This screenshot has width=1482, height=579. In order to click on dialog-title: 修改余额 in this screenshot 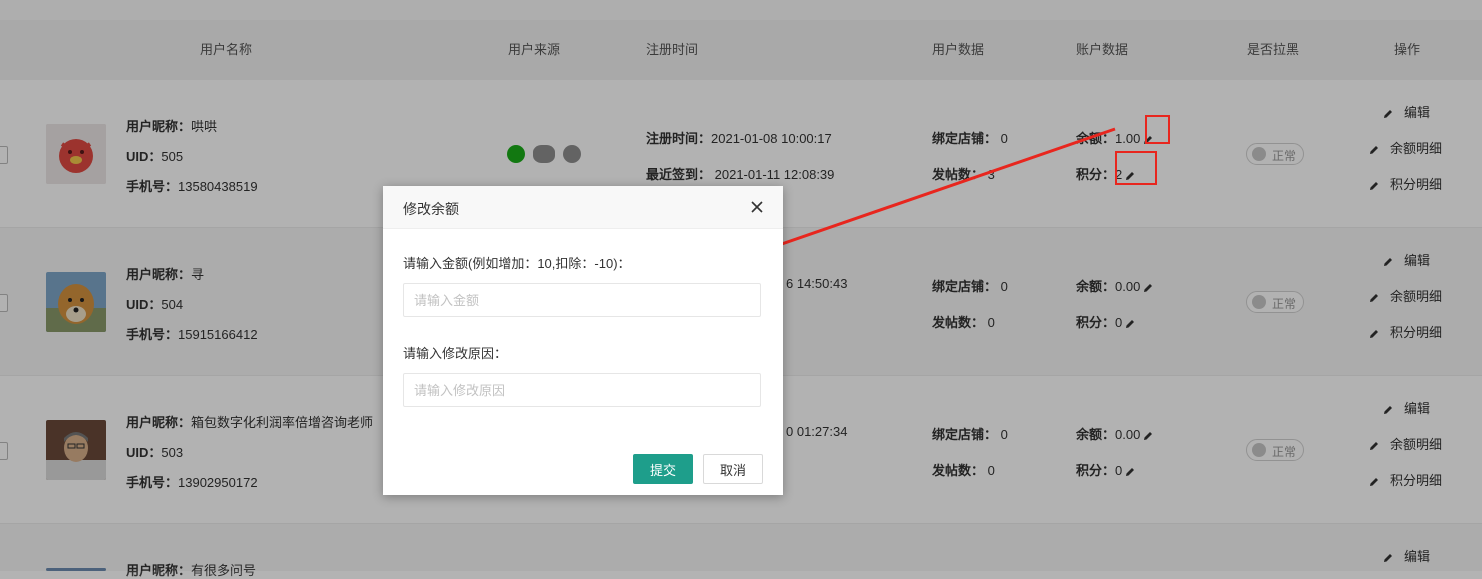, I will do `click(431, 209)`.